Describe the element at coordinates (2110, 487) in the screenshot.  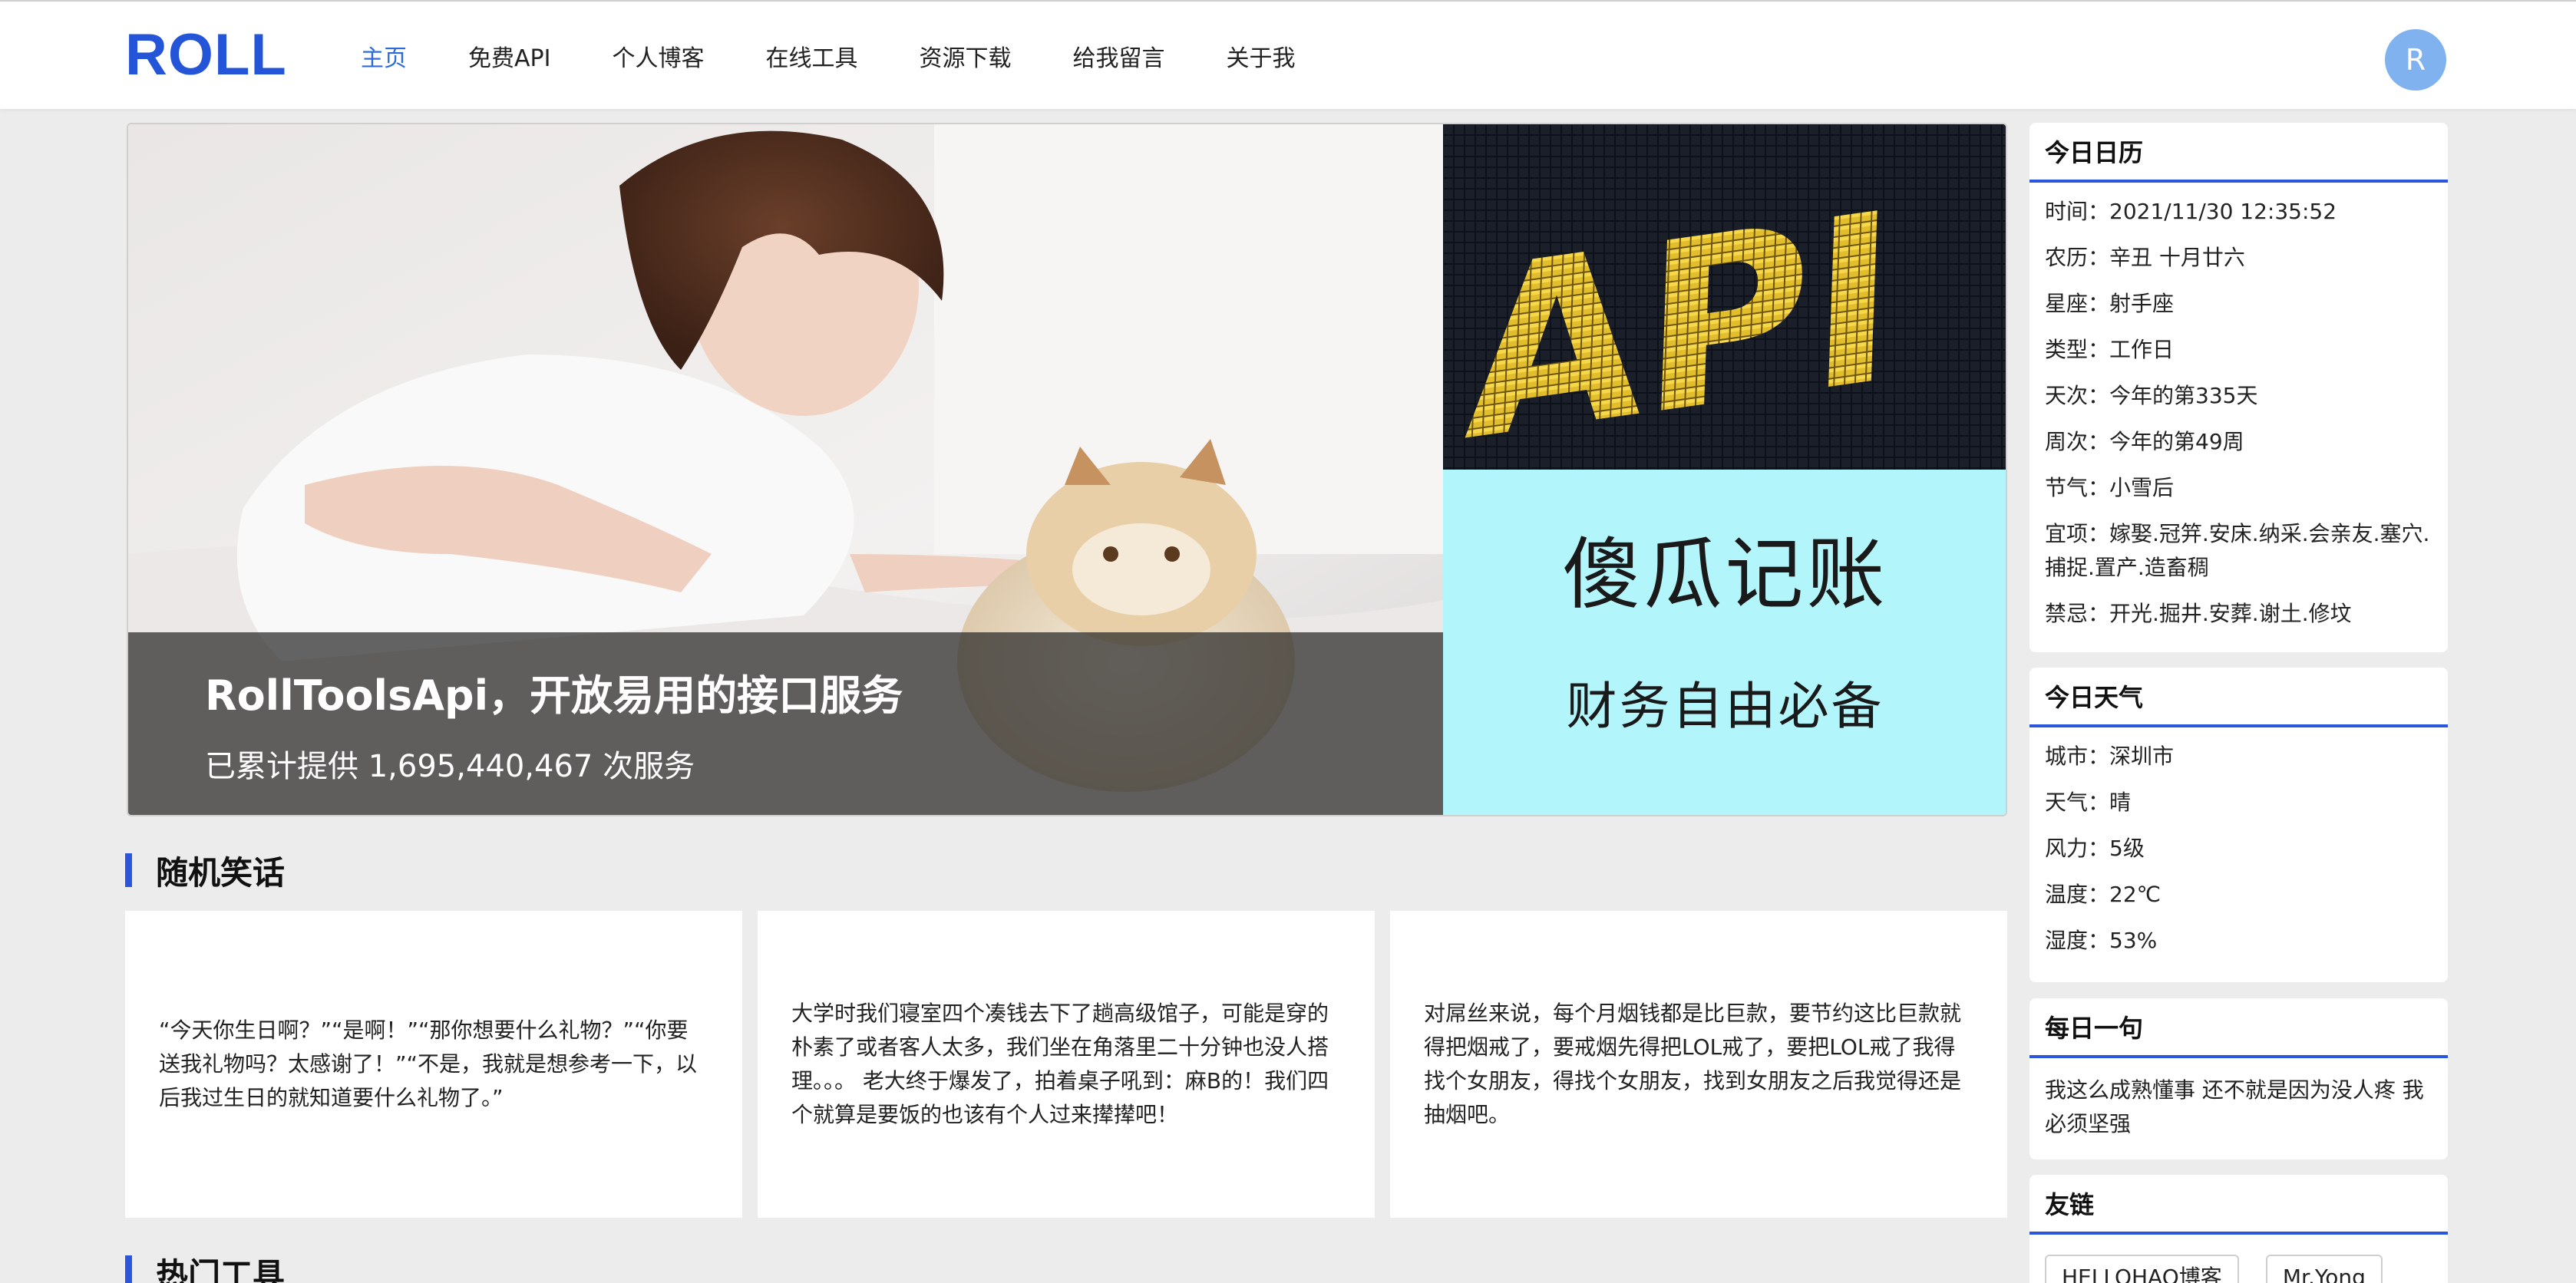
I see `calendar-solar-term: 节气：小雪后` at that location.